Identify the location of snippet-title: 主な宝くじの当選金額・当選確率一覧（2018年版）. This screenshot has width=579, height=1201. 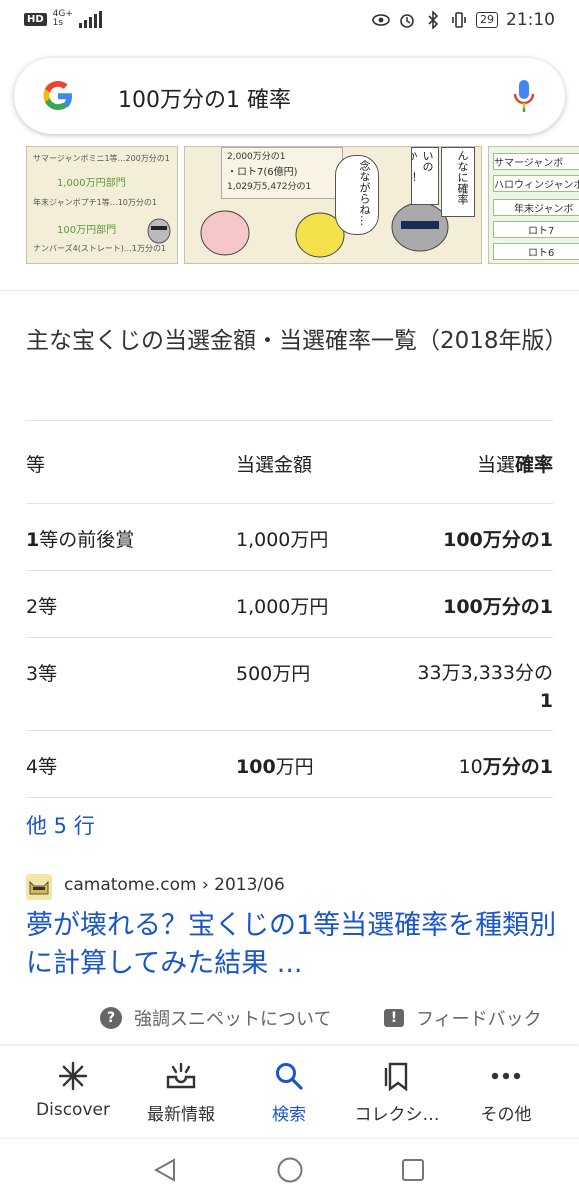
(297, 341).